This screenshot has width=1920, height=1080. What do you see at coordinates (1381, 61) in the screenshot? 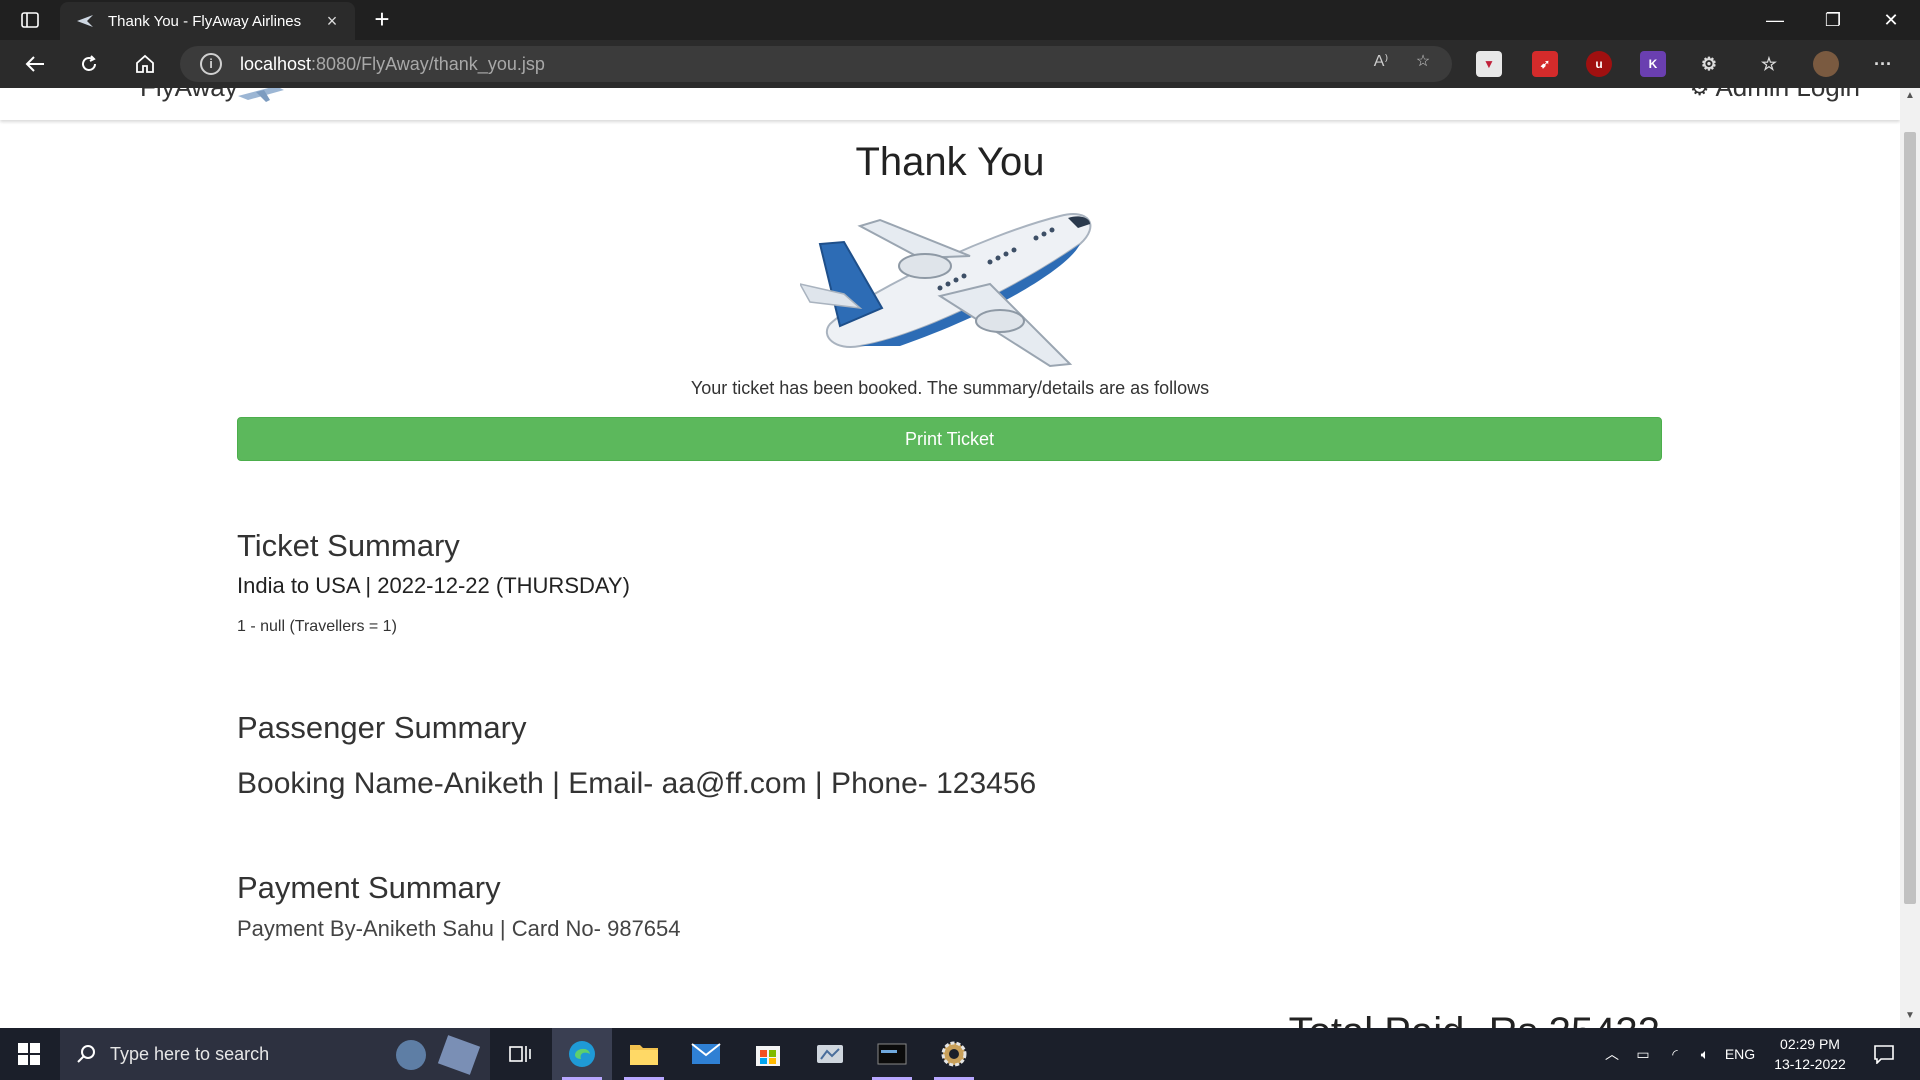
I see `read-aloud-icon: A⁾` at bounding box center [1381, 61].